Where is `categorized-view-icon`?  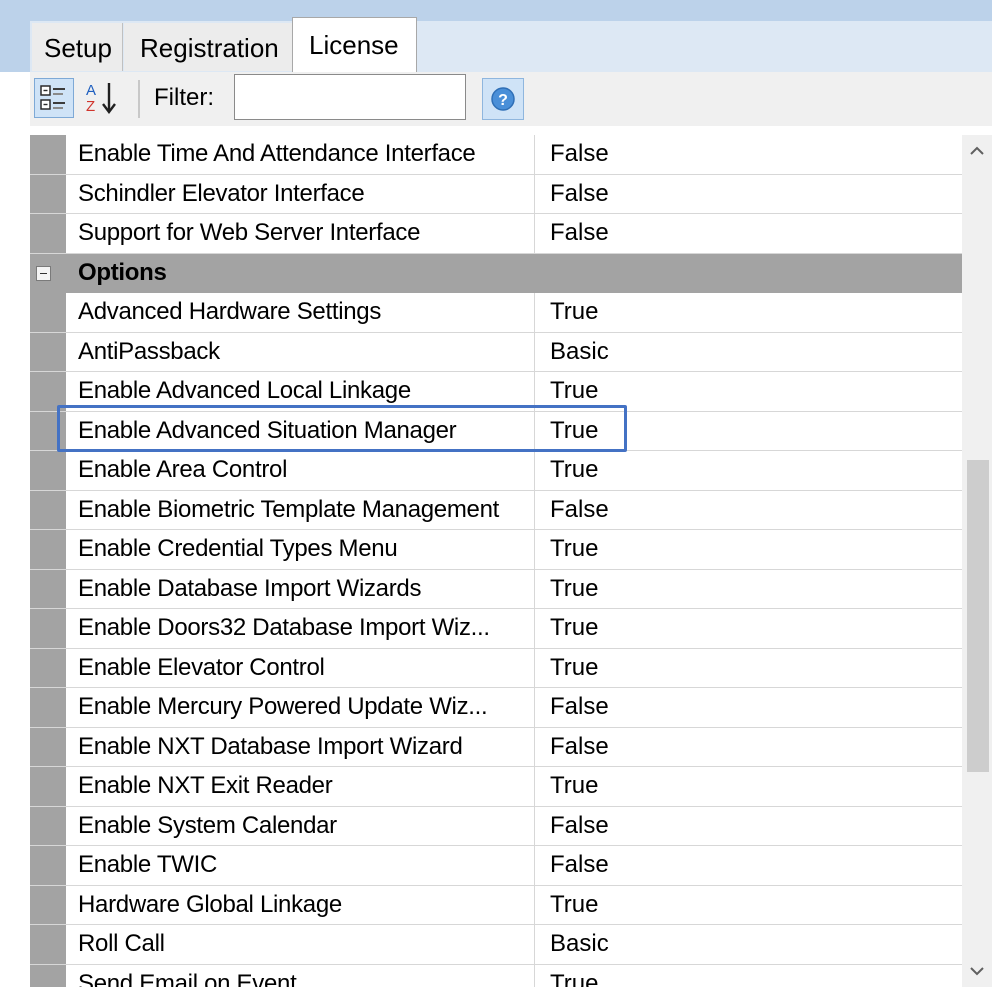 categorized-view-icon is located at coordinates (52, 97).